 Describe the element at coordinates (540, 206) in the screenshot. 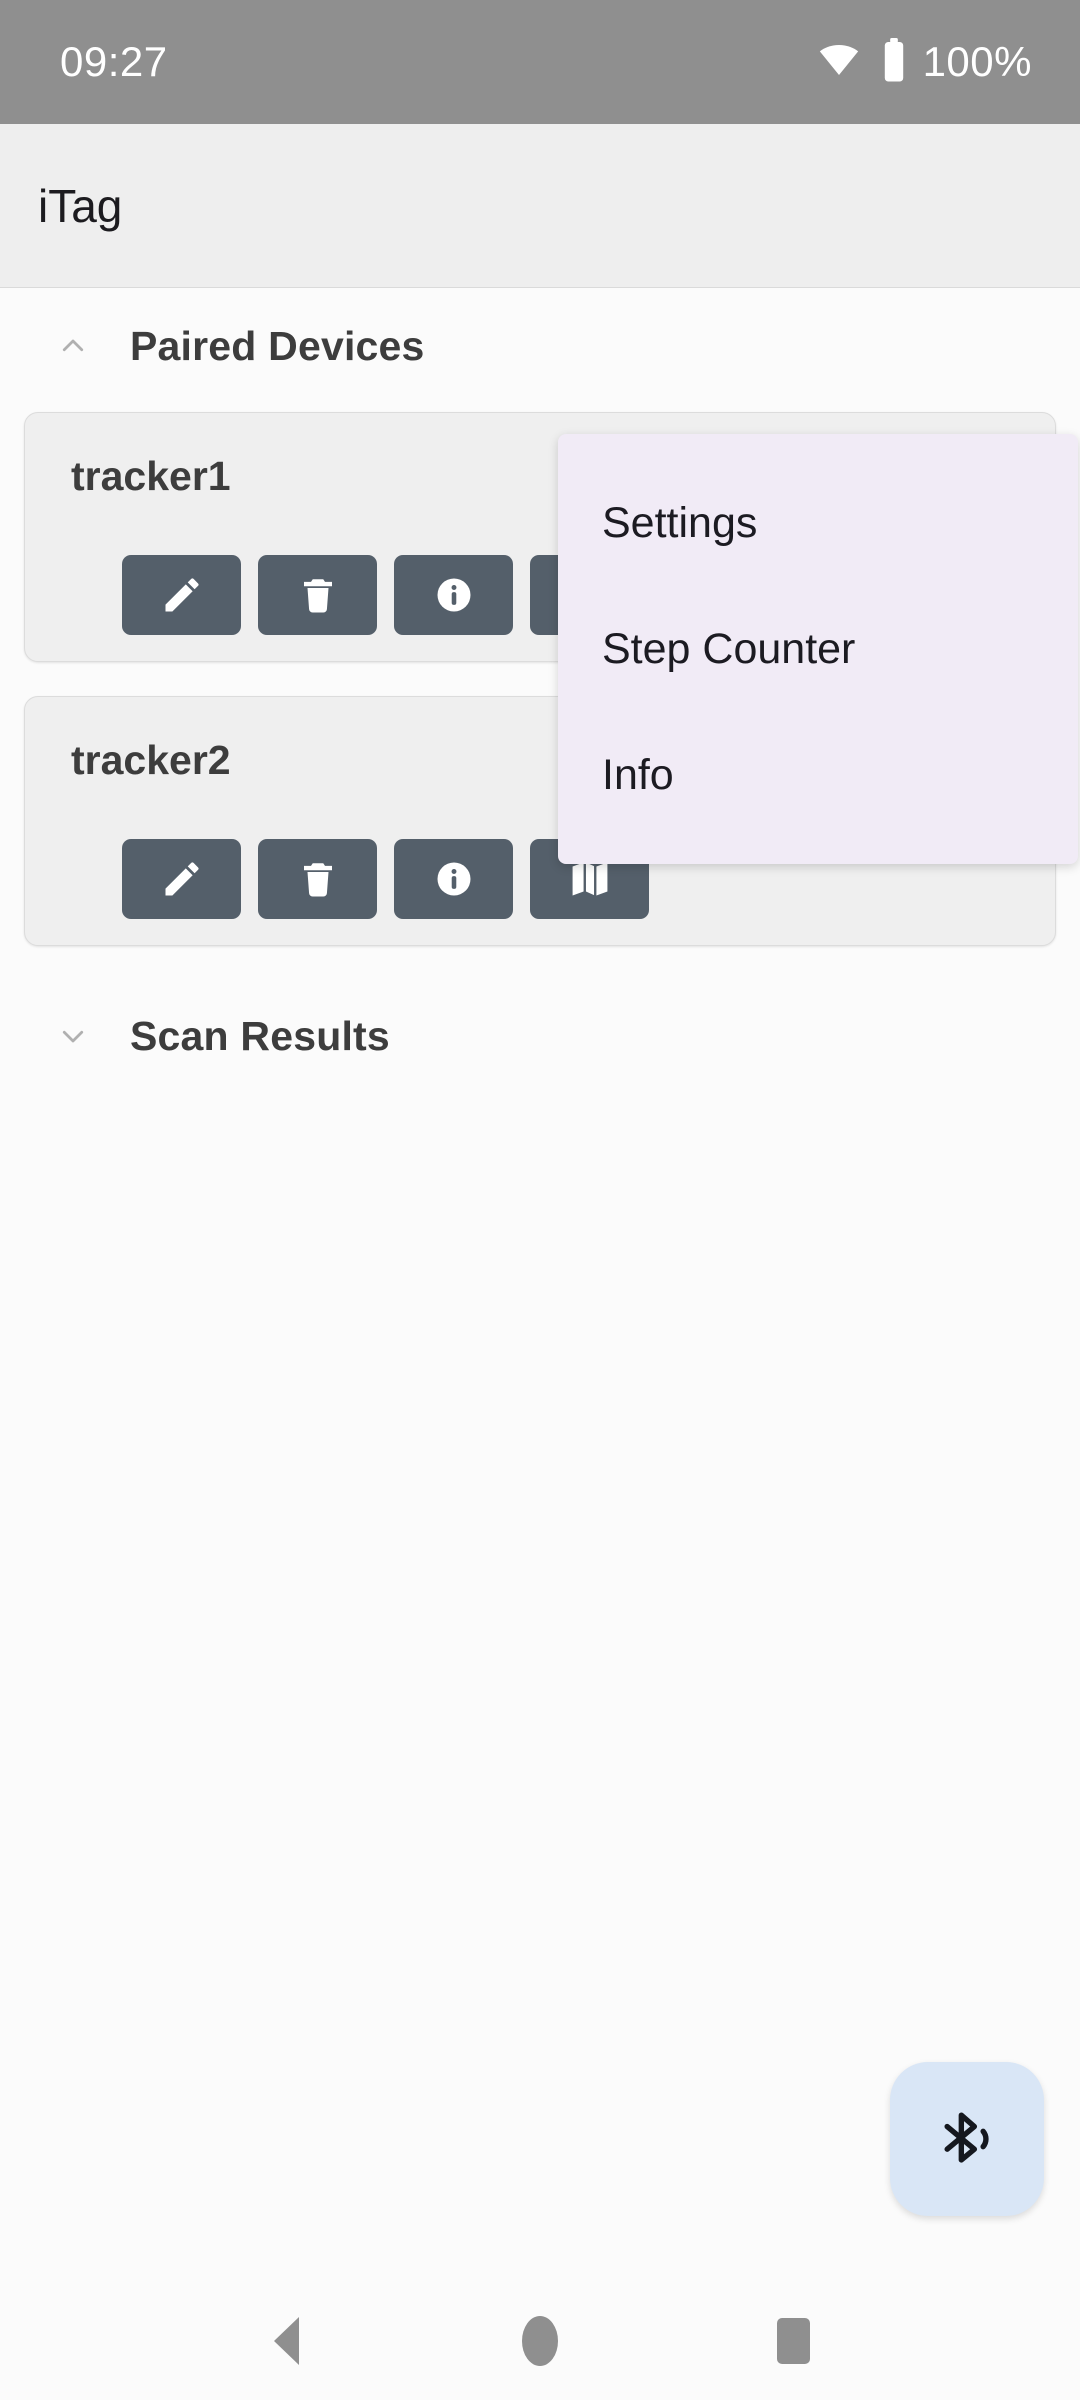

I see `app-bar: iTag` at that location.